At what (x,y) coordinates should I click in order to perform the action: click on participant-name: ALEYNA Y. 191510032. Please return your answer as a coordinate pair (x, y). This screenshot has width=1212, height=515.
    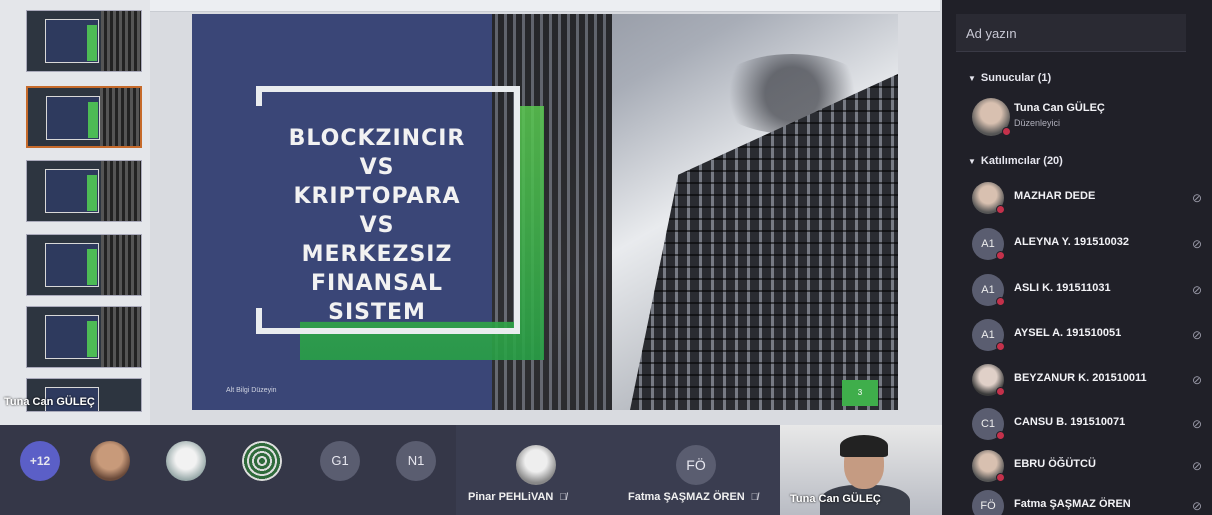
    Looking at the image, I should click on (1071, 242).